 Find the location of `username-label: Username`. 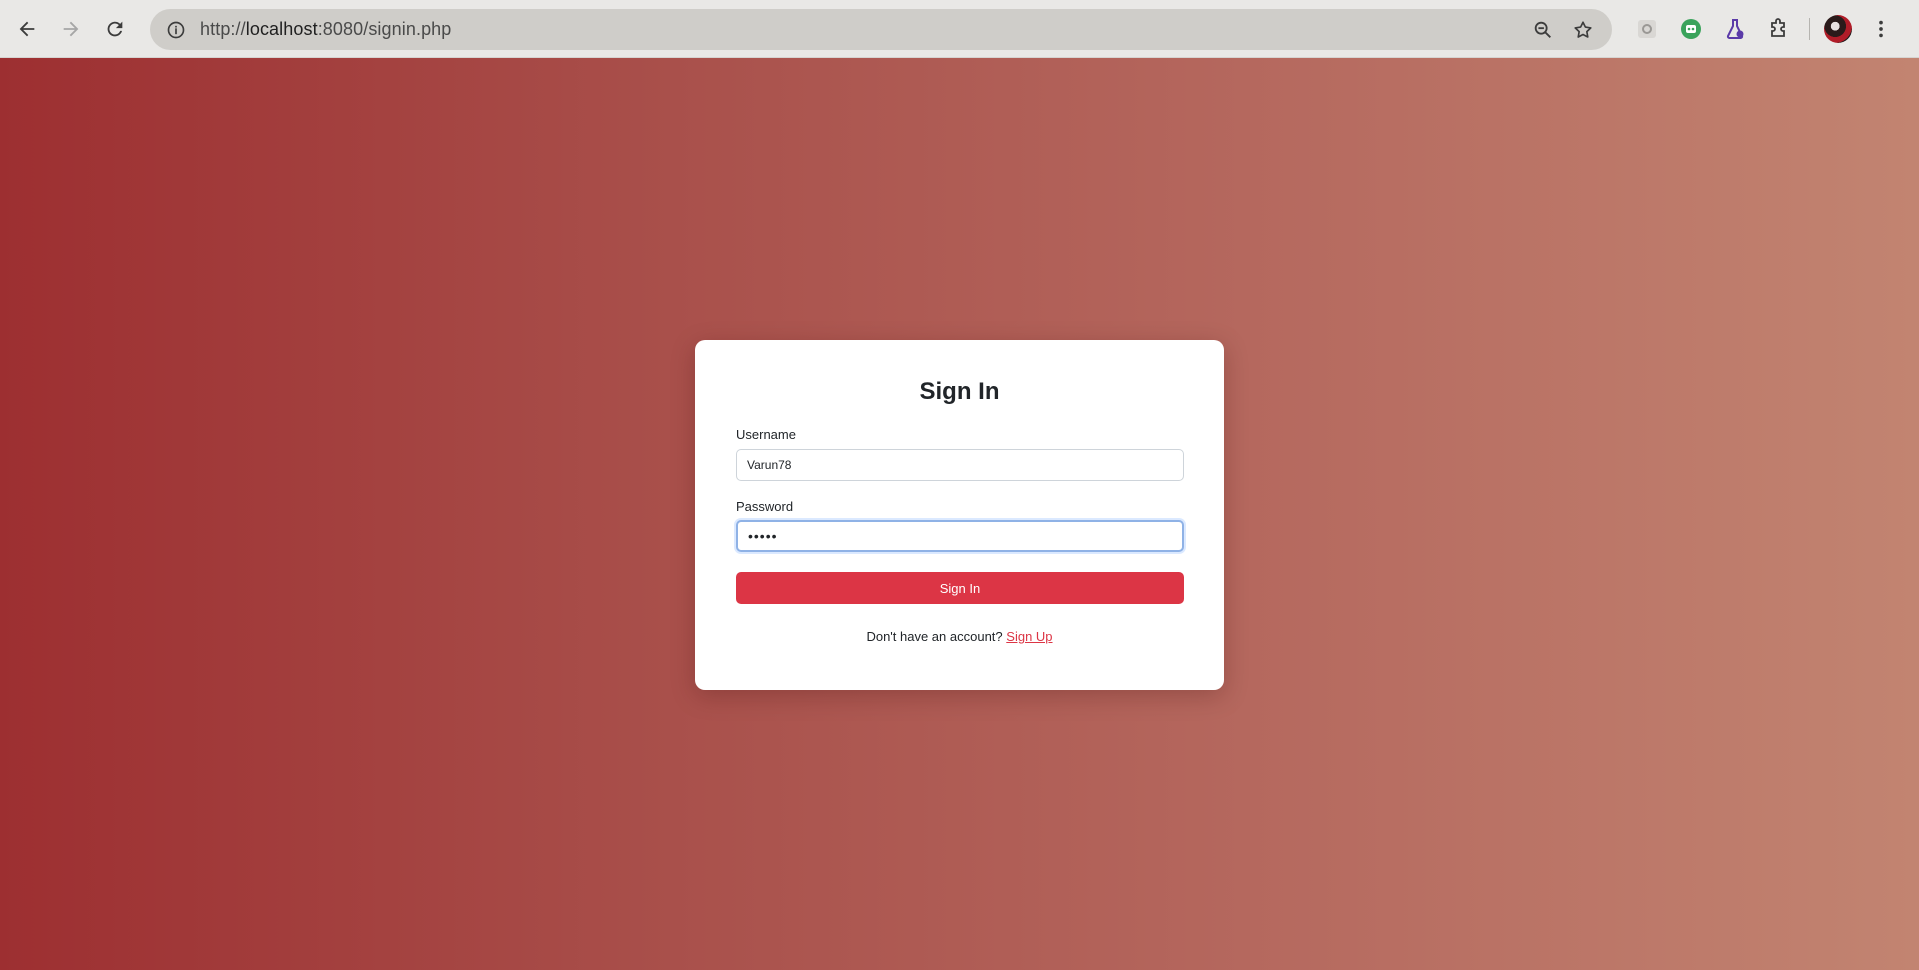

username-label: Username is located at coordinates (766, 434).